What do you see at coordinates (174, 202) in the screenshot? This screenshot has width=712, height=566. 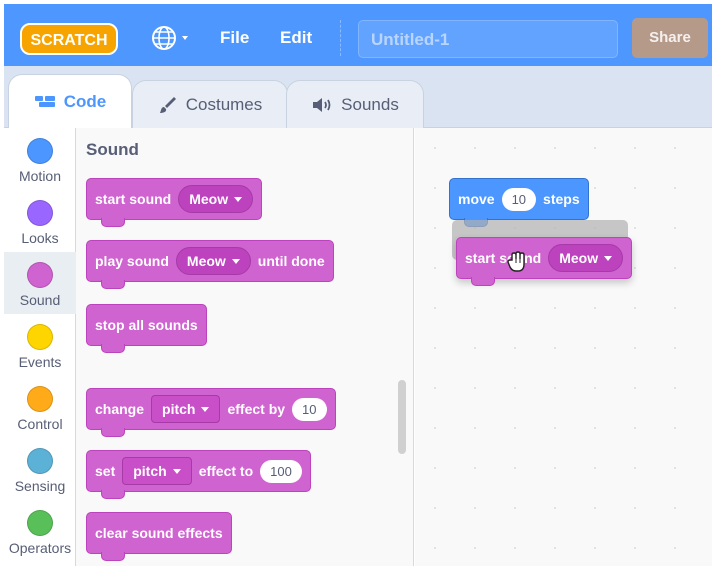 I see `start-sound-block: start sound Meow` at bounding box center [174, 202].